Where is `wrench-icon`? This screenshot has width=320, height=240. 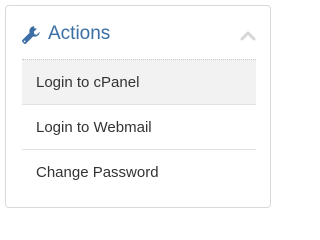
wrench-icon is located at coordinates (31, 35).